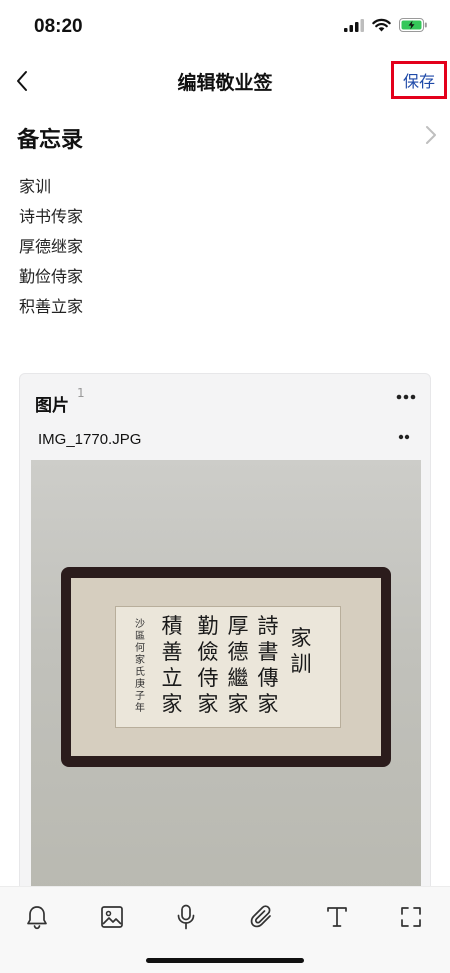 The width and height of the screenshot is (450, 973). What do you see at coordinates (301, 651) in the screenshot?
I see `calligraphy-column: 家訓` at bounding box center [301, 651].